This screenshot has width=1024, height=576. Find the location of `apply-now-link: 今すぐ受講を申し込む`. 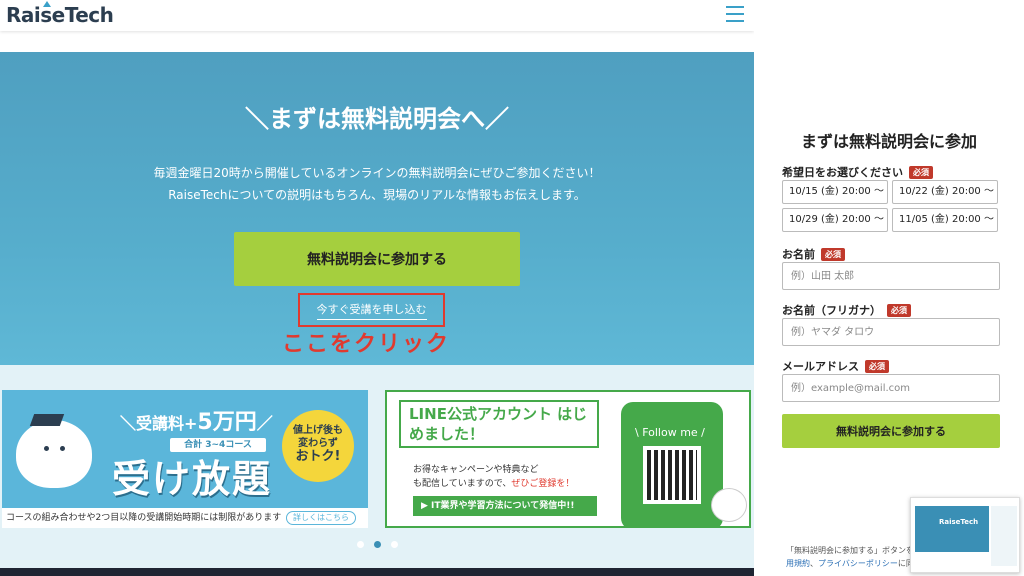

apply-now-link: 今すぐ受講を申し込む is located at coordinates (371, 310).